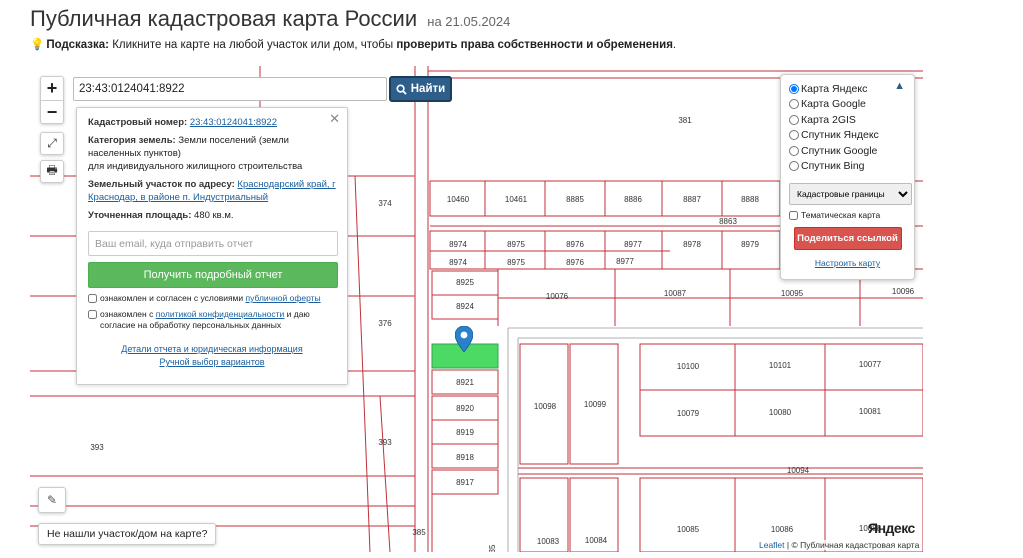 This screenshot has width=1023, height=558. Describe the element at coordinates (465, 282) in the screenshot. I see `parcel-label: 8925` at that location.